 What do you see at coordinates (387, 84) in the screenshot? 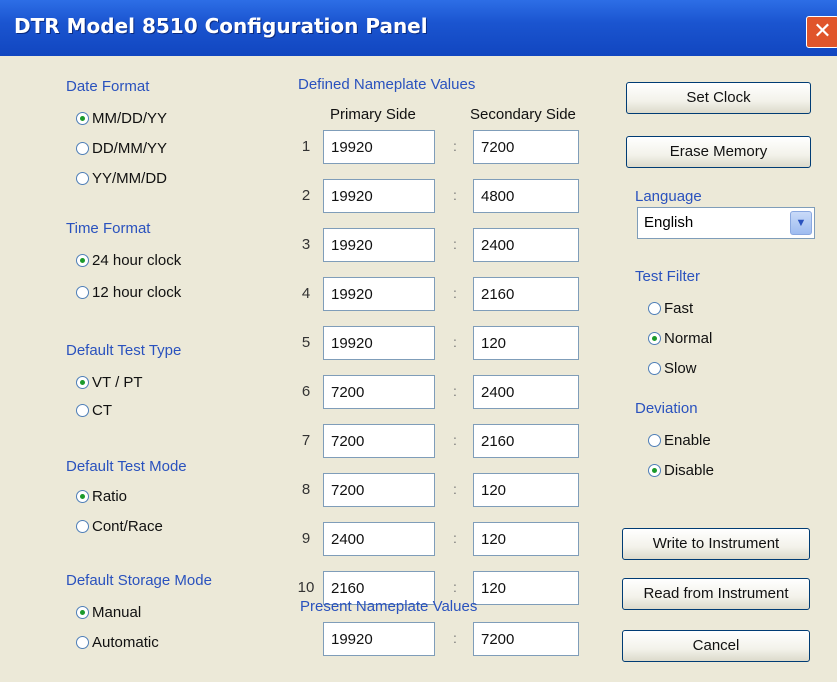
I see `nameplate-label: Defined Nameplate Values` at bounding box center [387, 84].